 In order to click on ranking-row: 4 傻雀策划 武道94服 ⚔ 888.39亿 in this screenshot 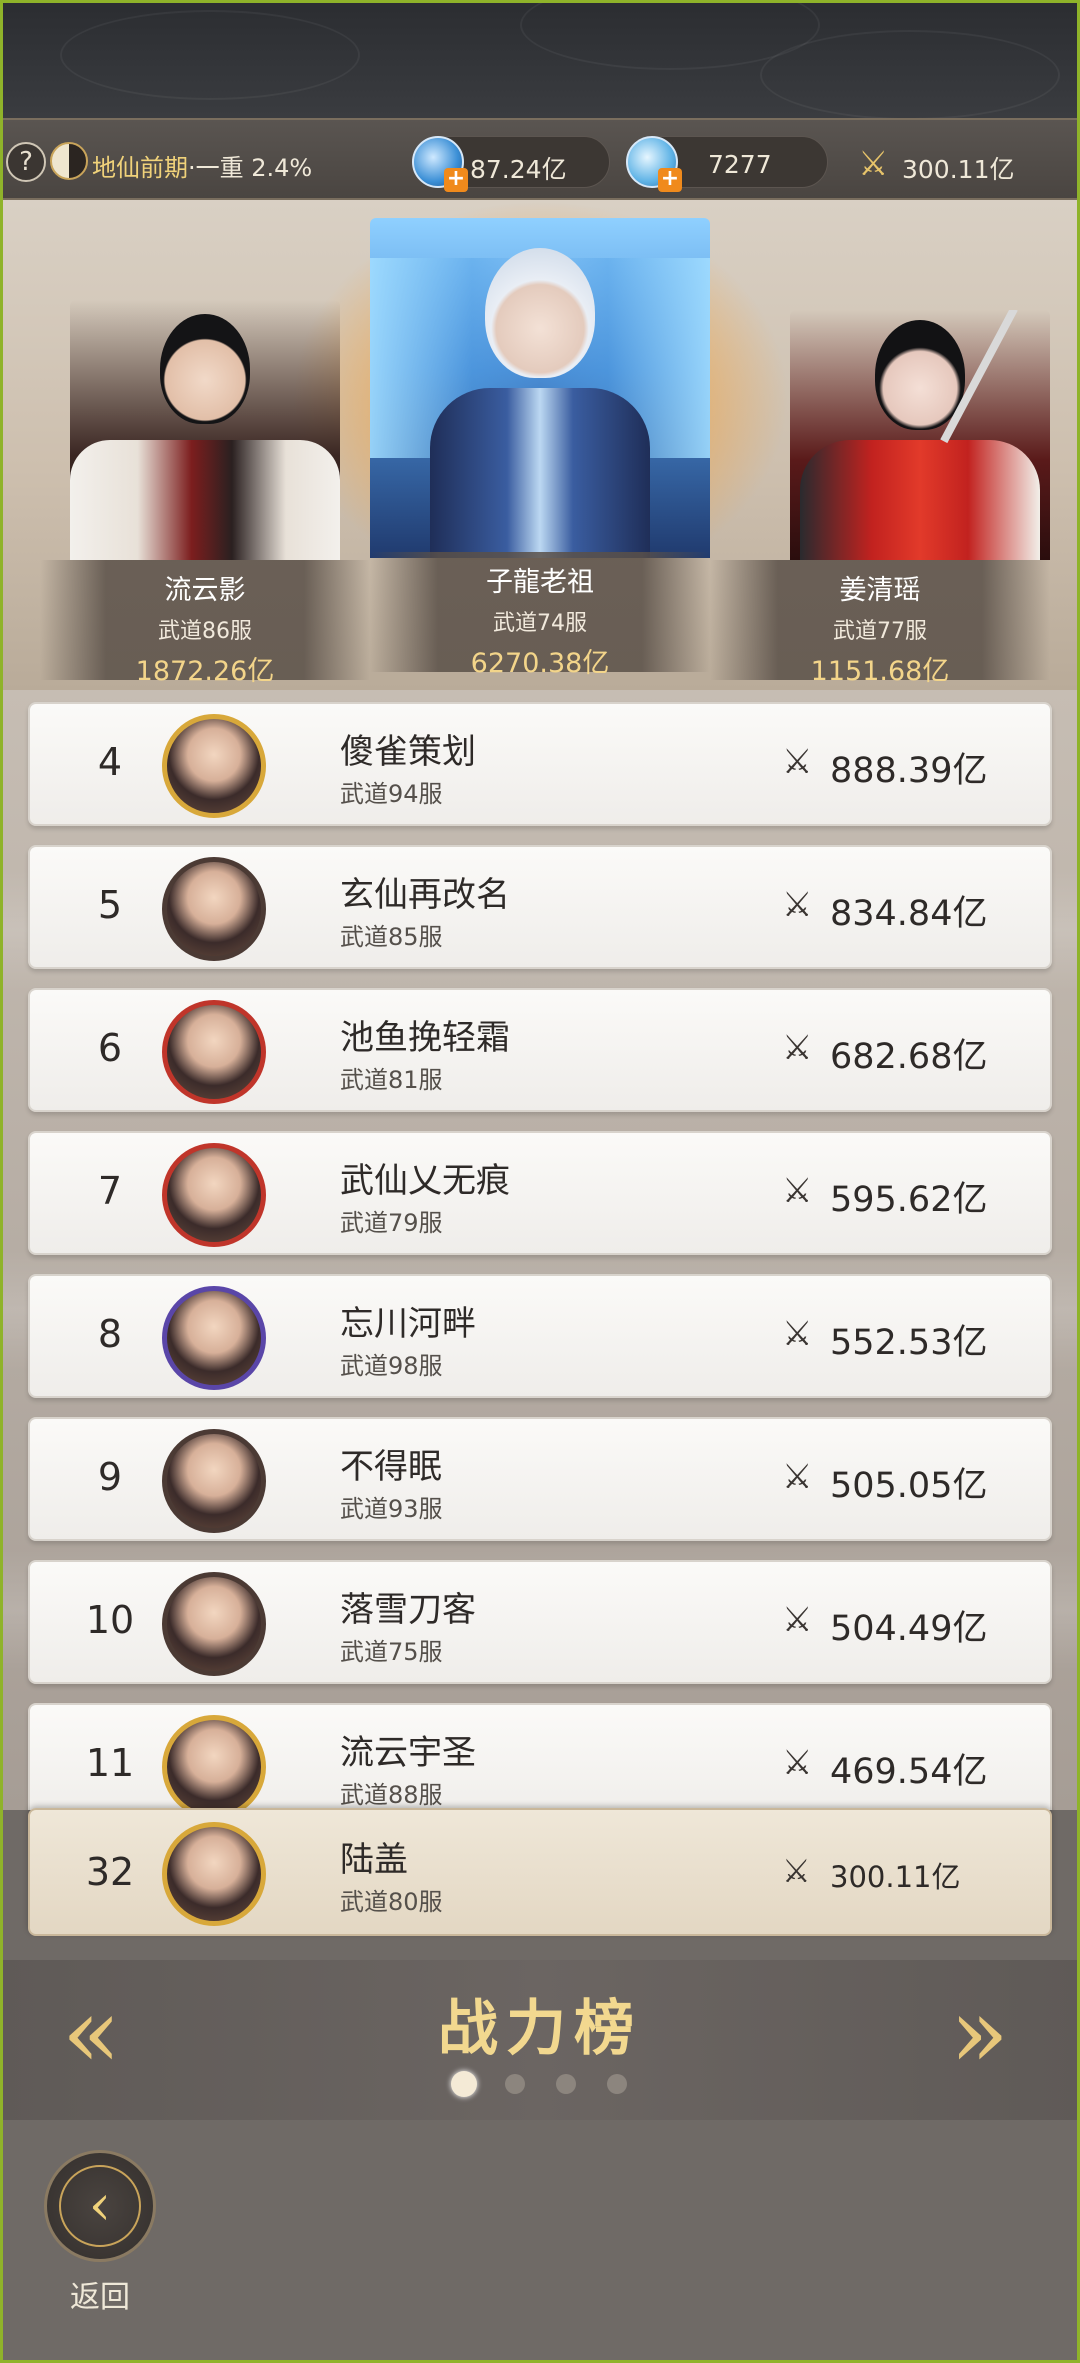, I will do `click(540, 764)`.